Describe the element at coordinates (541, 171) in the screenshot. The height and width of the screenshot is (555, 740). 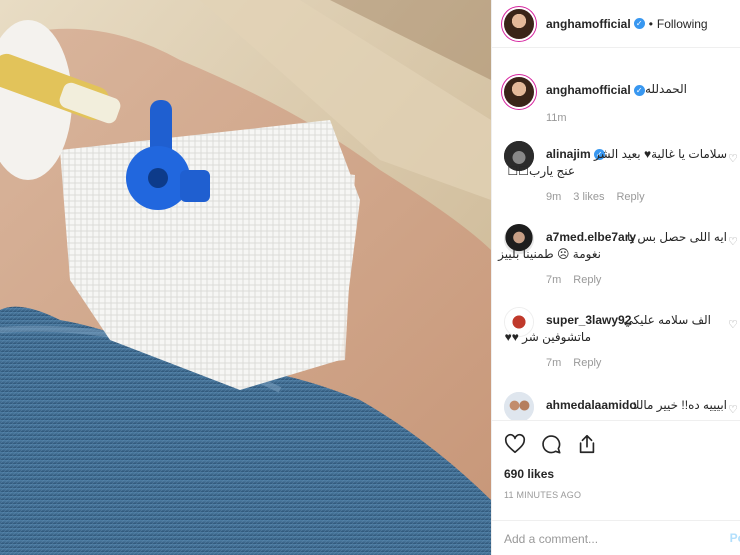
I see `comment-text-line2: عنج يارب☐☐` at that location.